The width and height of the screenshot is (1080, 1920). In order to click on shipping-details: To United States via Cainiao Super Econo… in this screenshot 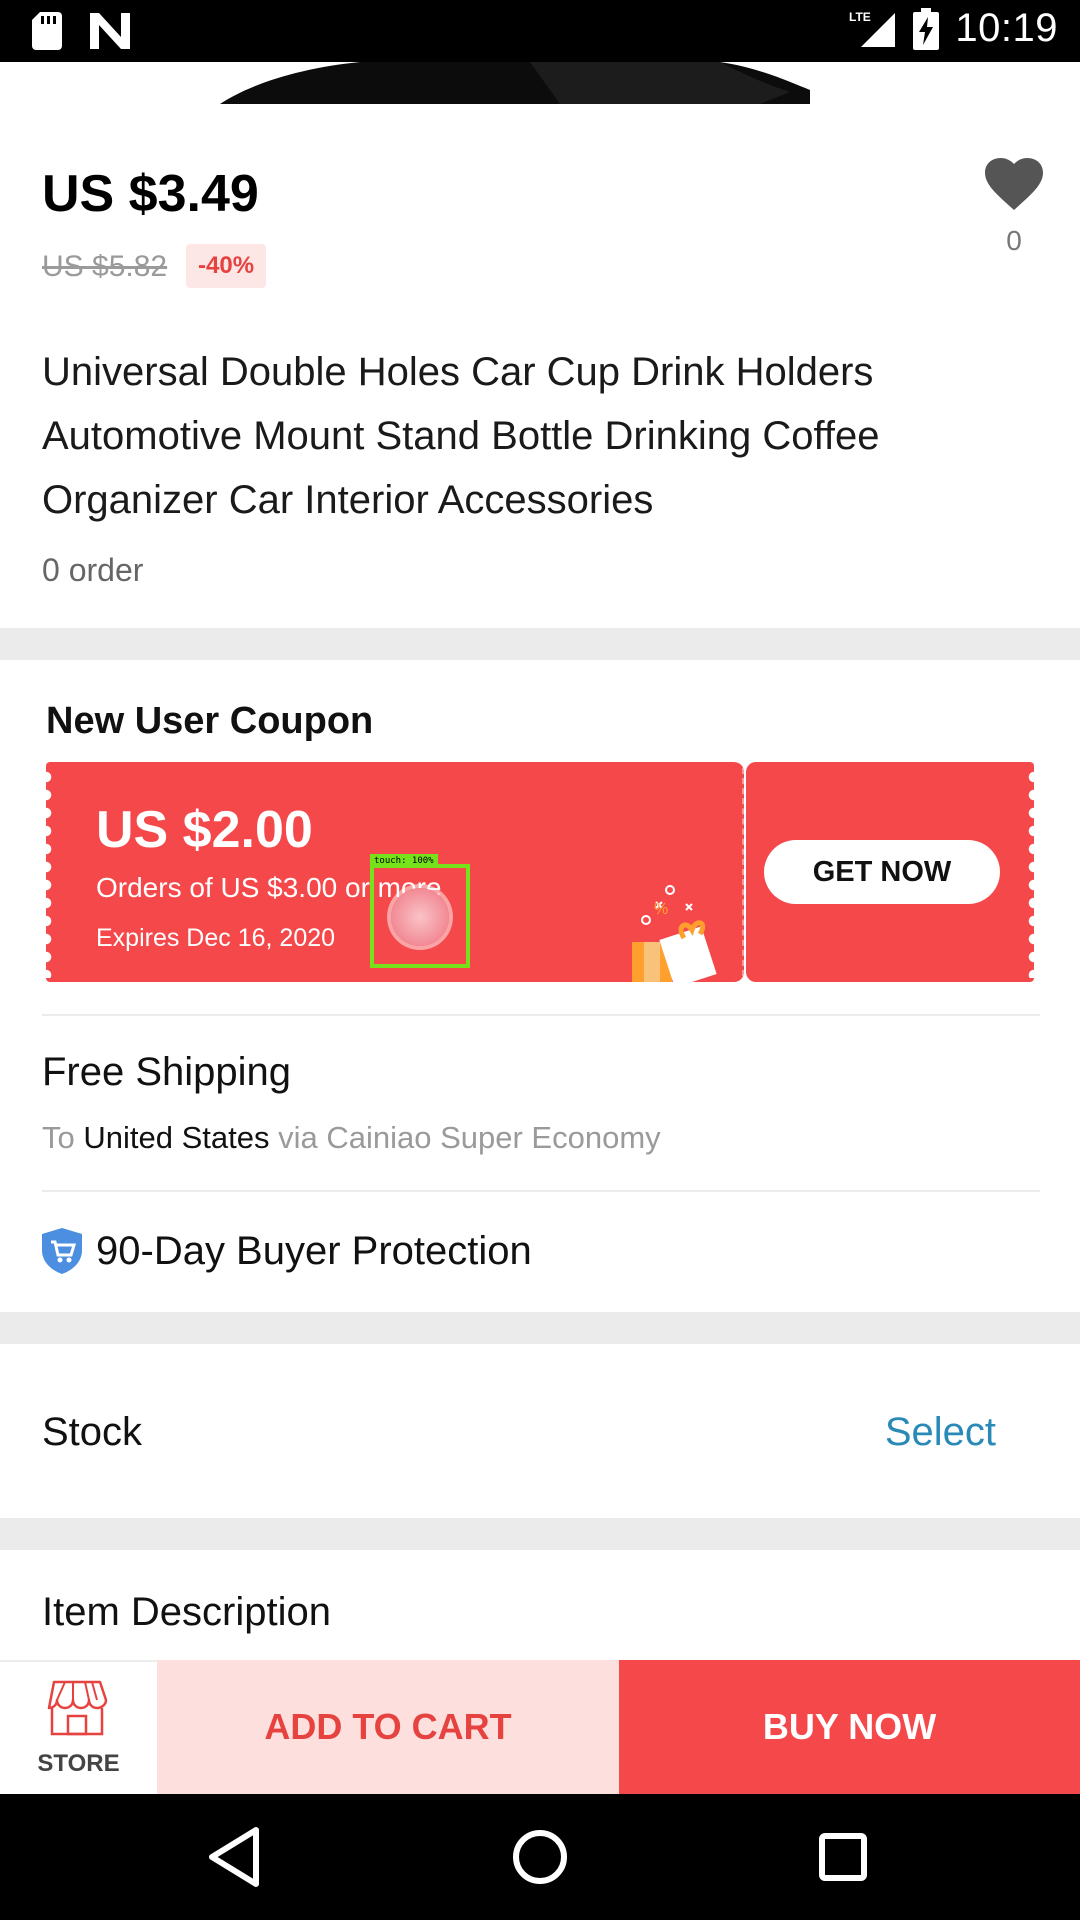, I will do `click(351, 1138)`.